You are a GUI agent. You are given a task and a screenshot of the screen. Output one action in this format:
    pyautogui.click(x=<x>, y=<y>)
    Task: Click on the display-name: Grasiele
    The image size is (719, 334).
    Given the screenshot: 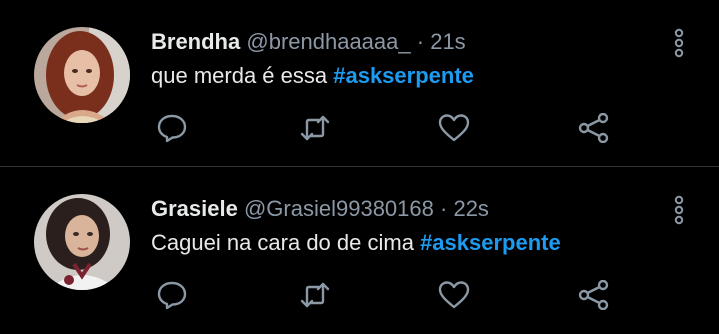 What is the action you would take?
    pyautogui.click(x=194, y=208)
    